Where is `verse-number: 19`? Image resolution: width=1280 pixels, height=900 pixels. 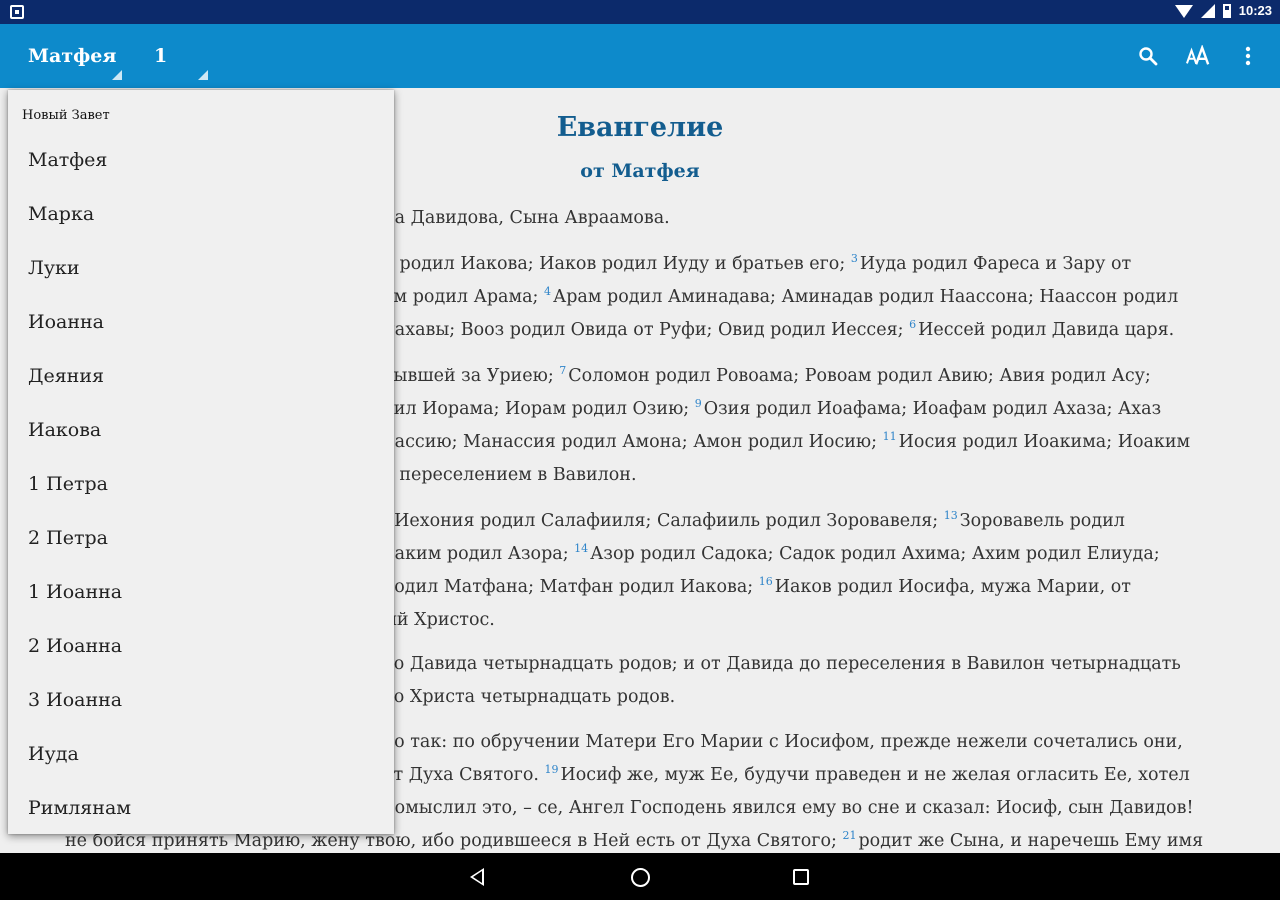
verse-number: 19 is located at coordinates (551, 770).